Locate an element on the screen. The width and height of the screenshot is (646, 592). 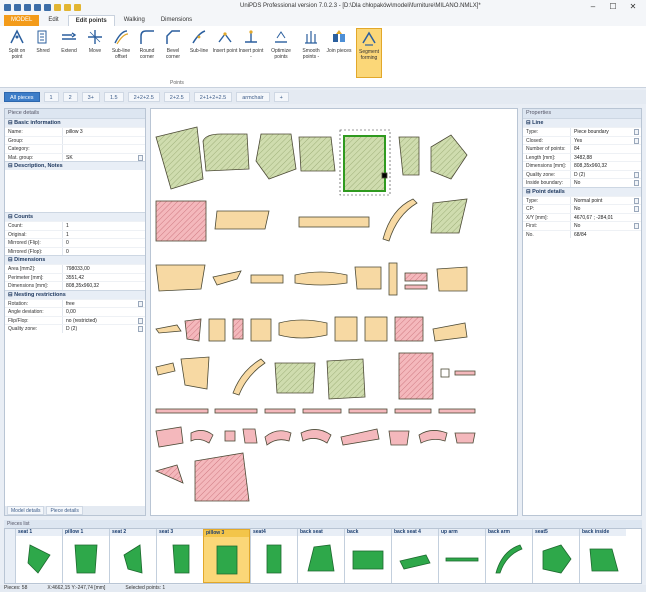
insert-point-minus-button: Insert point - is located at coordinates (251, 53).